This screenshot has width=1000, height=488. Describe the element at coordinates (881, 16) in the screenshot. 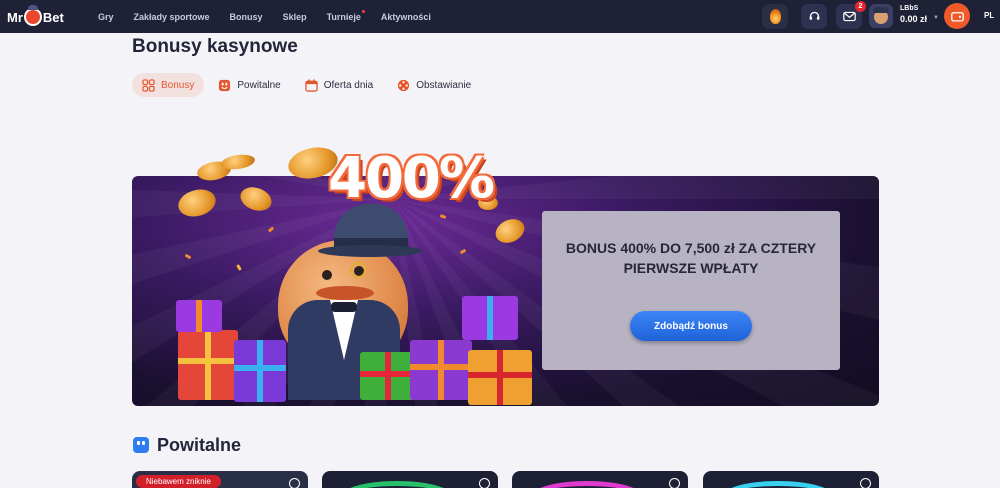

I see `avatar` at that location.